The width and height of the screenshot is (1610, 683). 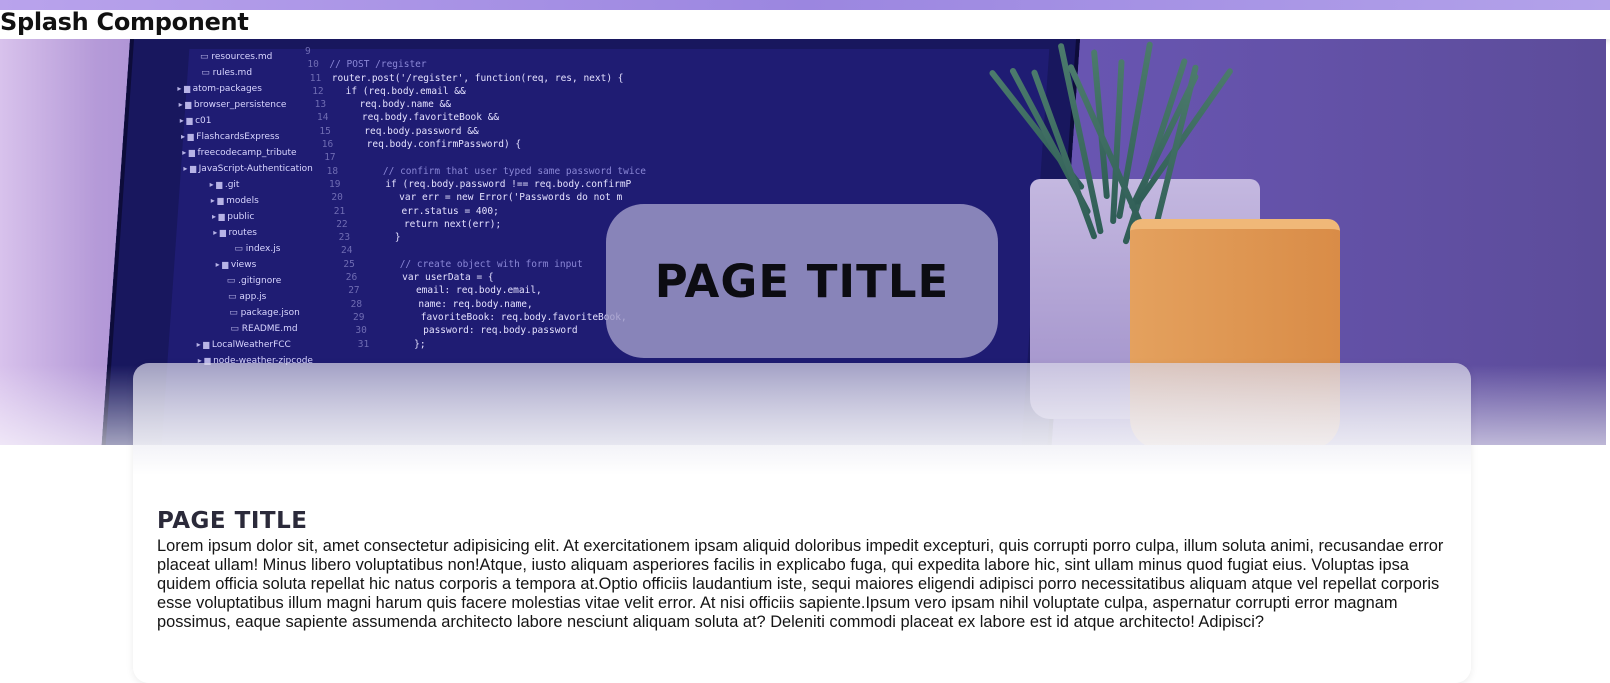 I want to click on file-tree-item: atom-packages, so click(x=250, y=89).